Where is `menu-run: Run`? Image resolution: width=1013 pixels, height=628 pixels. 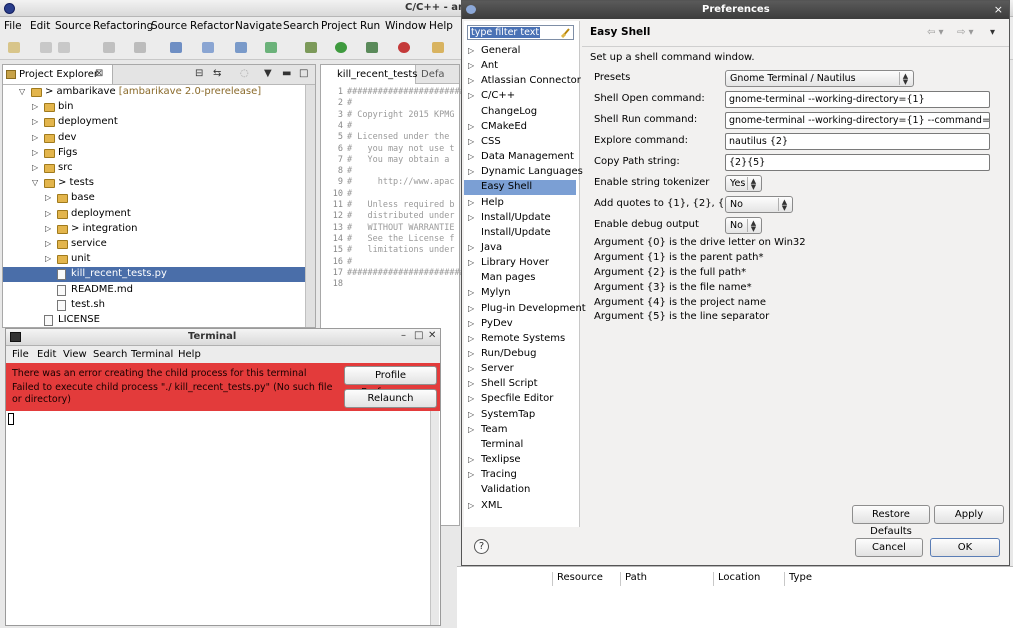
menu-run: Run is located at coordinates (370, 26).